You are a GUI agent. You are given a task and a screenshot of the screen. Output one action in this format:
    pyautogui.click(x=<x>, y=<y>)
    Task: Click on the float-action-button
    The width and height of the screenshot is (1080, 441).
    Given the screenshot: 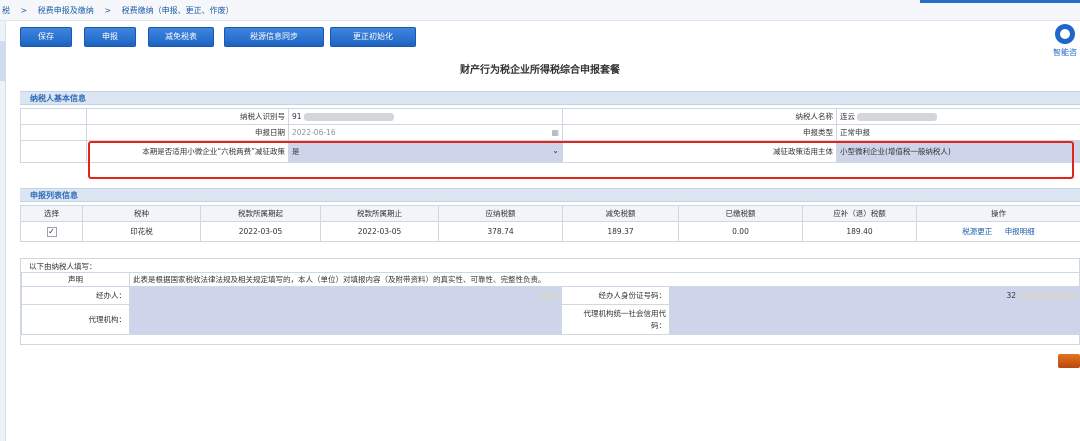 What is the action you would take?
    pyautogui.click(x=1069, y=361)
    